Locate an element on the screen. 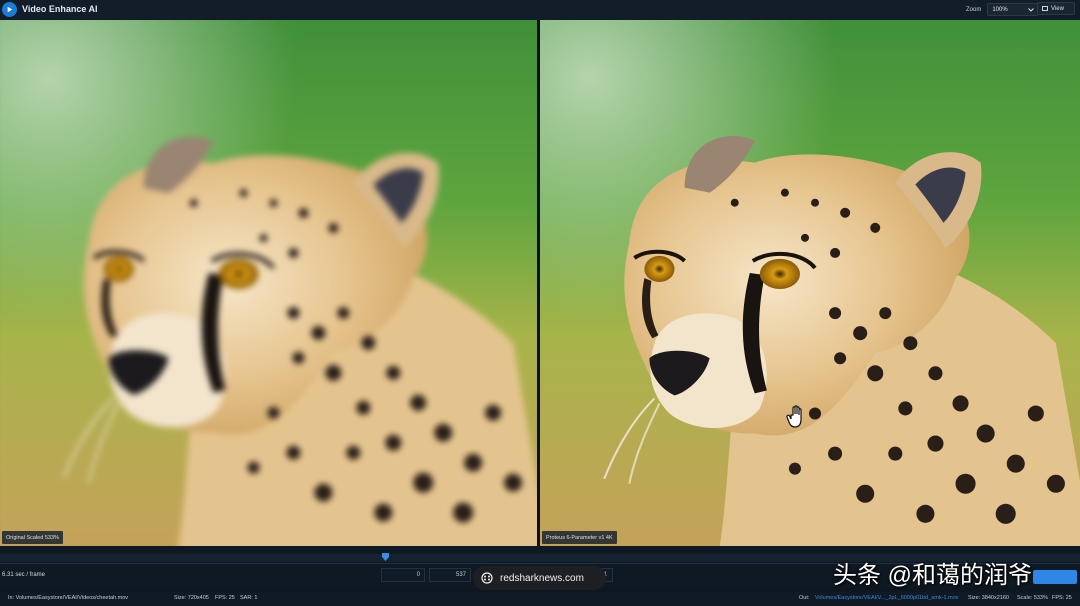  input-sar: SAR: 1 is located at coordinates (249, 598).